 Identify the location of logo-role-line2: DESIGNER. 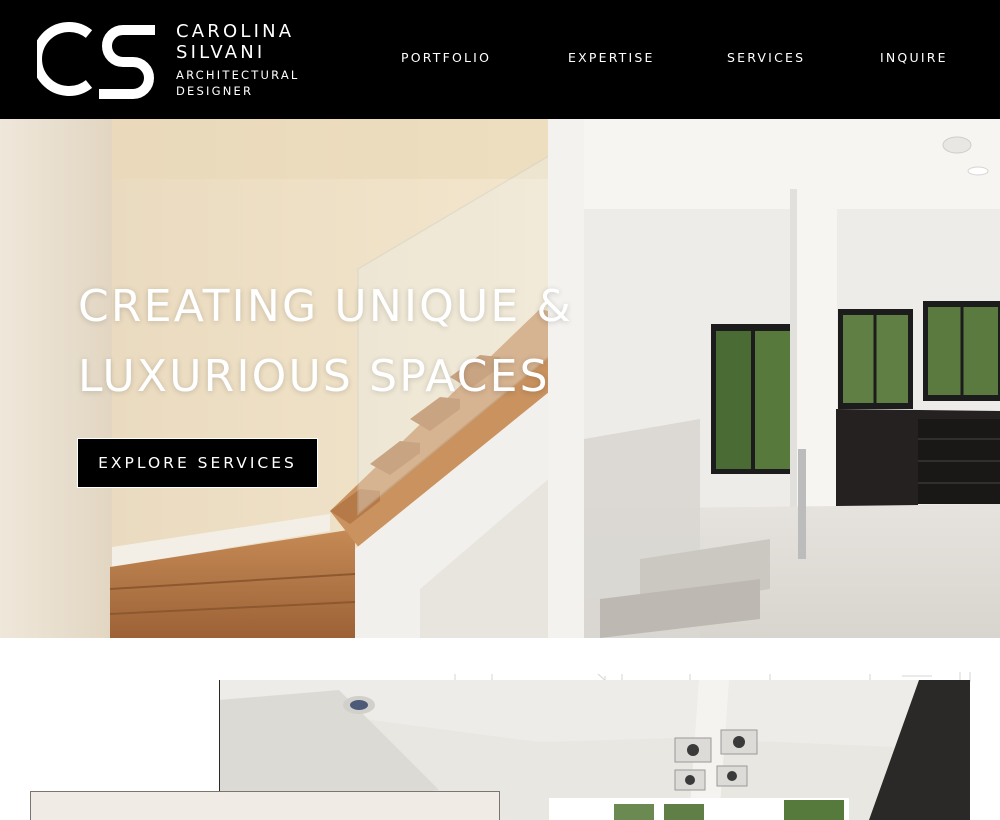
(215, 91).